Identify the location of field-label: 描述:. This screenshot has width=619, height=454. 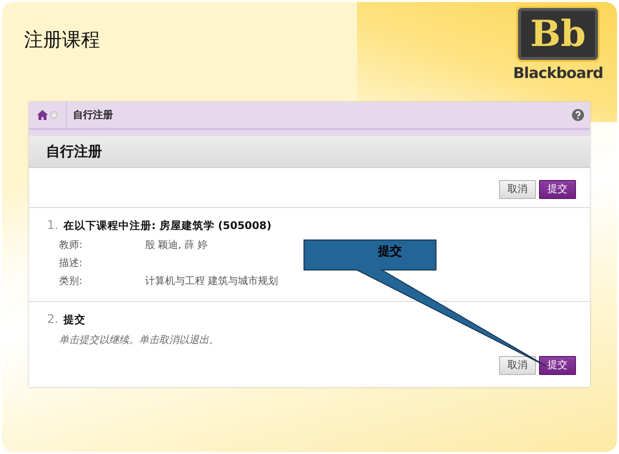
(71, 263).